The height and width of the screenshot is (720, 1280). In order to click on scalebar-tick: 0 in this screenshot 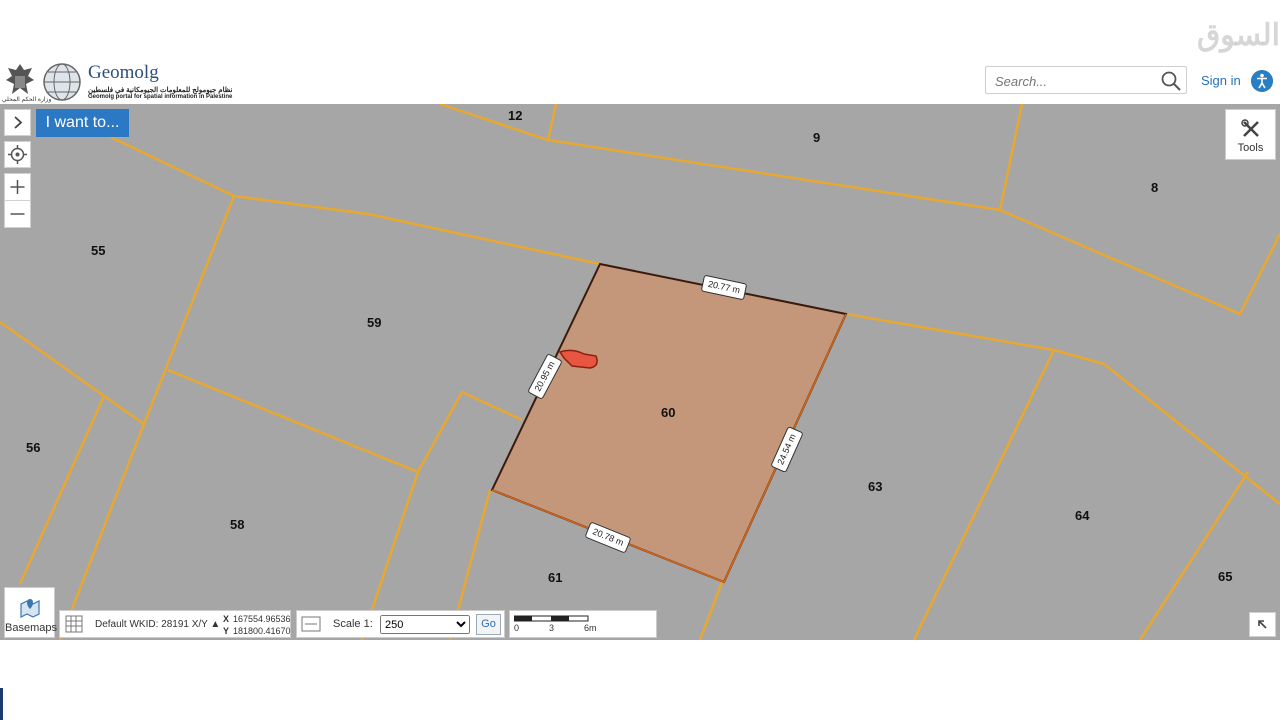, I will do `click(517, 628)`.